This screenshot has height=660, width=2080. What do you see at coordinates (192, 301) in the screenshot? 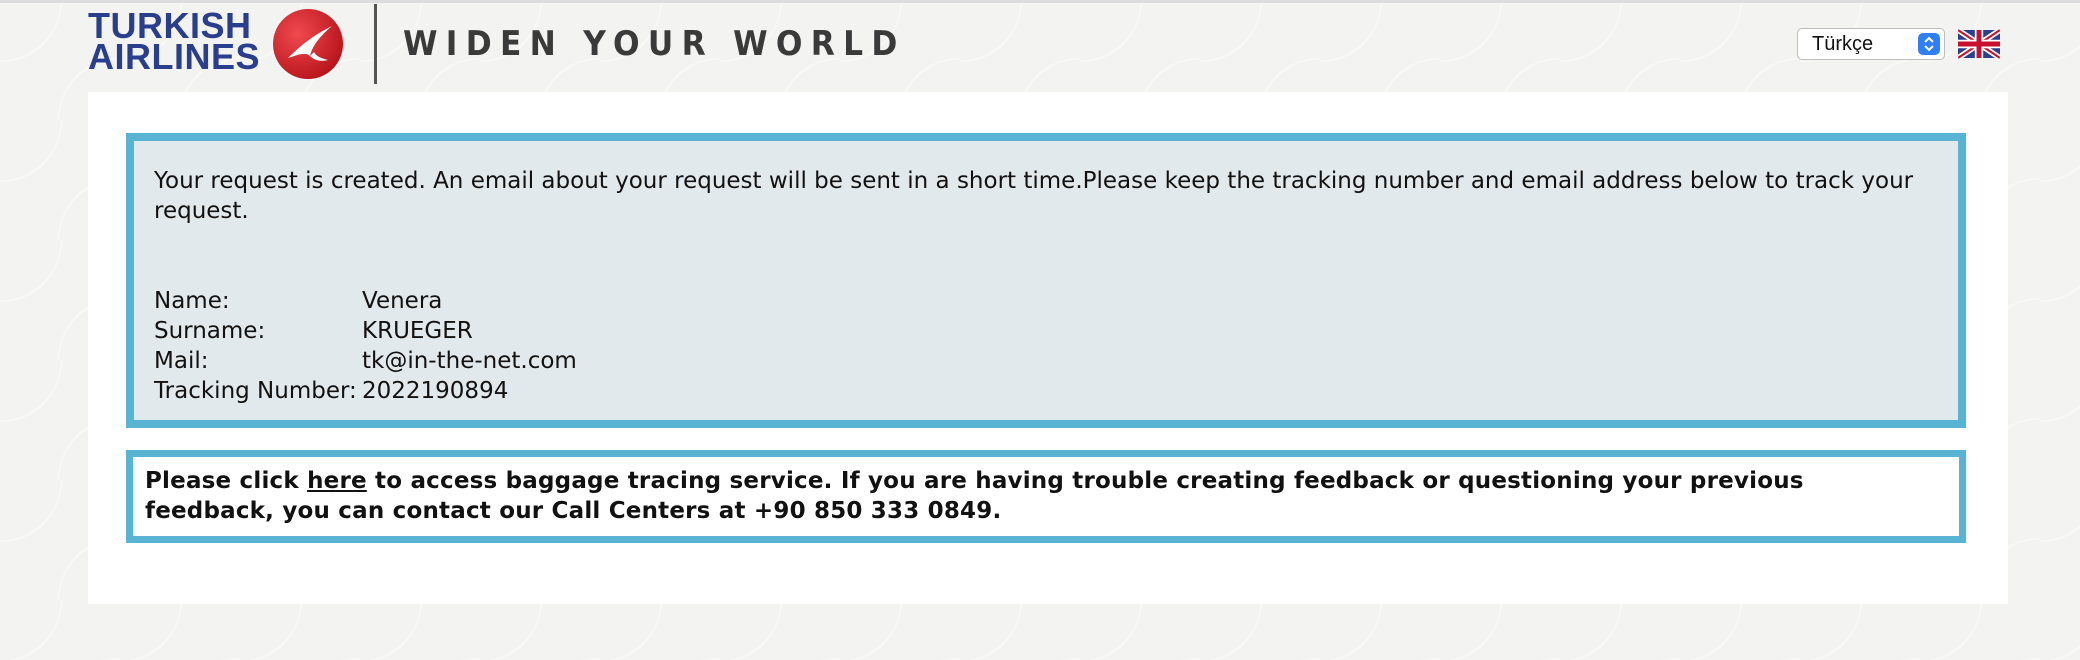
I see `name-label: Name:` at bounding box center [192, 301].